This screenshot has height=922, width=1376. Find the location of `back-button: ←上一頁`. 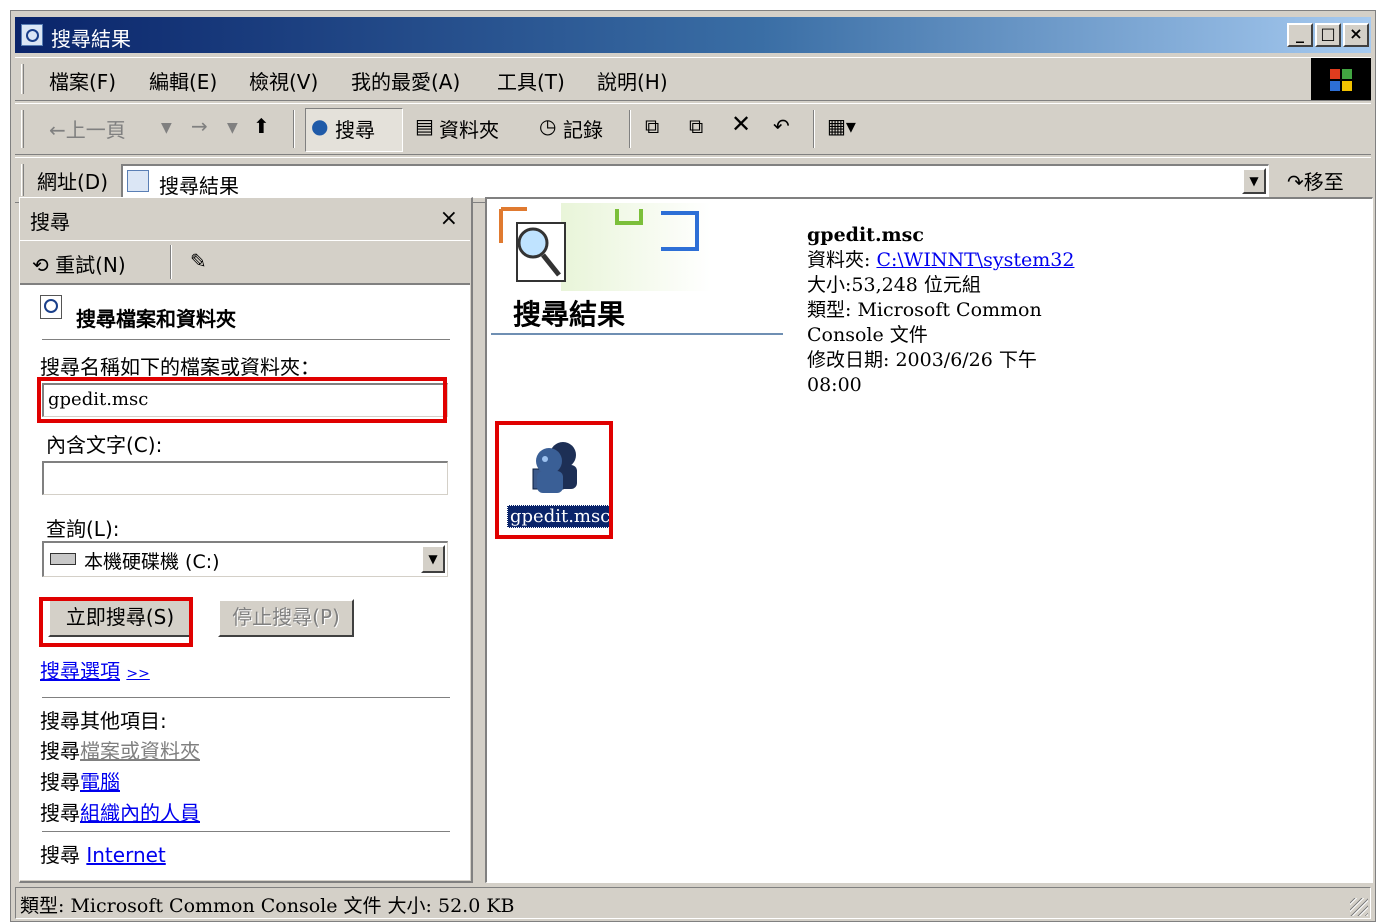

back-button: ←上一頁 is located at coordinates (87, 128).